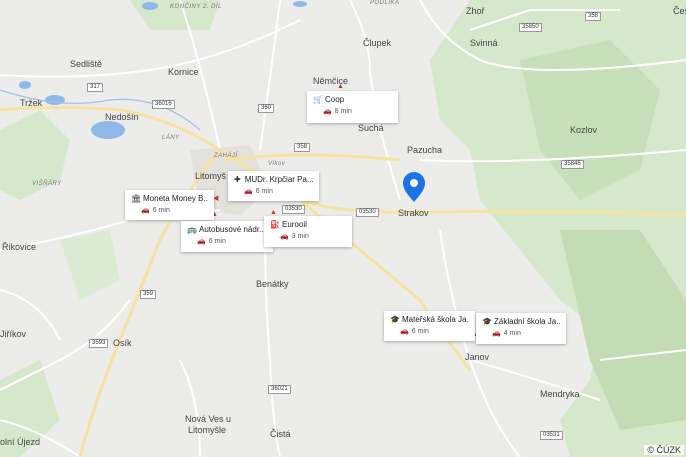  What do you see at coordinates (226, 156) in the screenshot?
I see `area-label-zahaji: ZAHÁJÍ` at bounding box center [226, 156].